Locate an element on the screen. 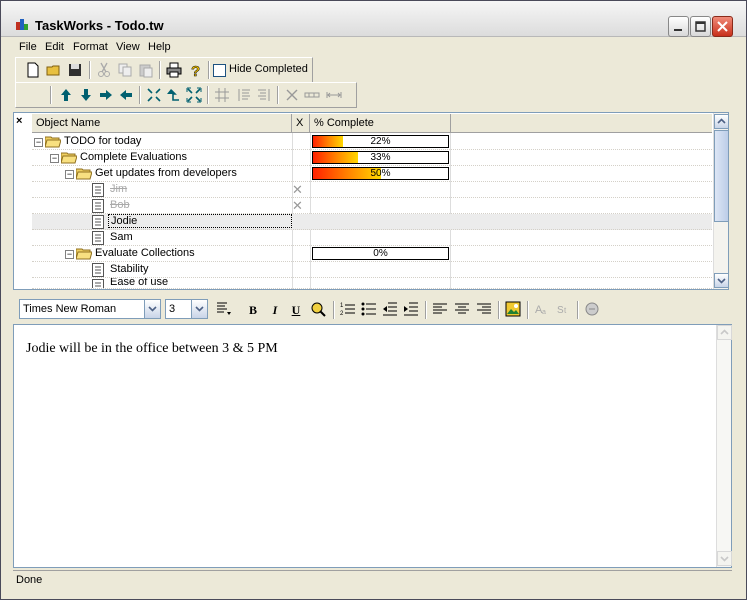 This screenshot has width=747, height=600. font-size-dropdown is located at coordinates (199, 309).